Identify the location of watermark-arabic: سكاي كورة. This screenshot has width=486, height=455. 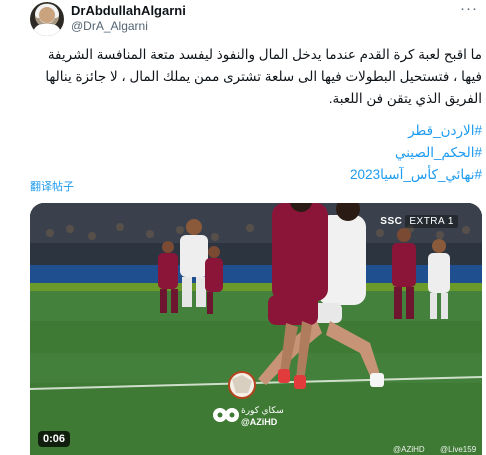
(262, 410).